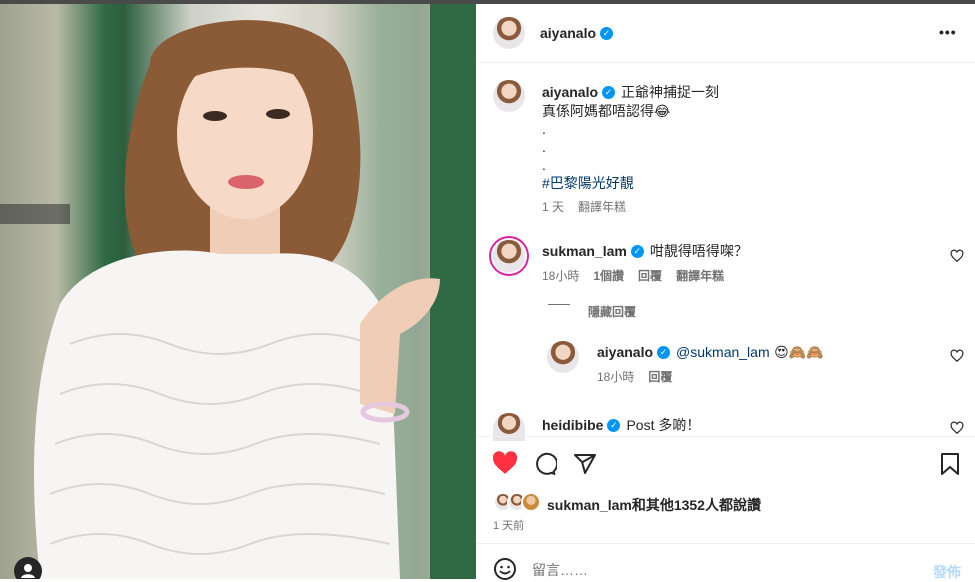  Describe the element at coordinates (948, 32) in the screenshot. I see `more-options-icon: •••` at that location.